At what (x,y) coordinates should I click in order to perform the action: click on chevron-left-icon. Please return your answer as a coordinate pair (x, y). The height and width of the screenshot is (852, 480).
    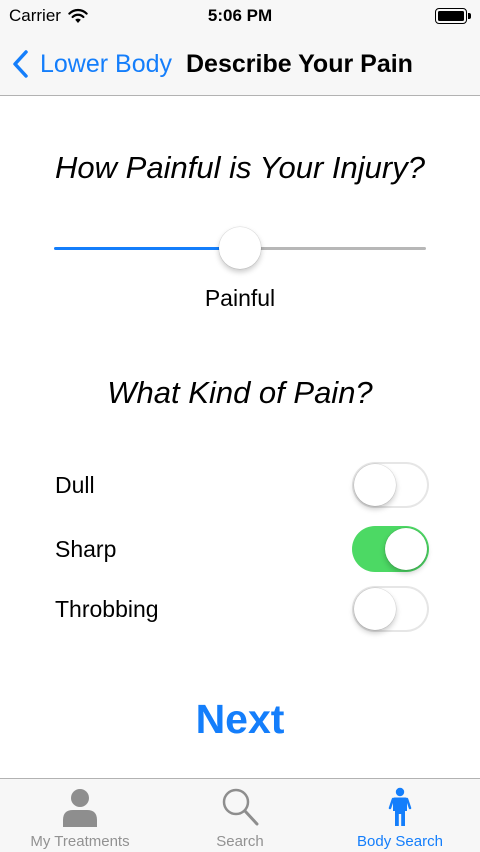
    Looking at the image, I should click on (20, 64).